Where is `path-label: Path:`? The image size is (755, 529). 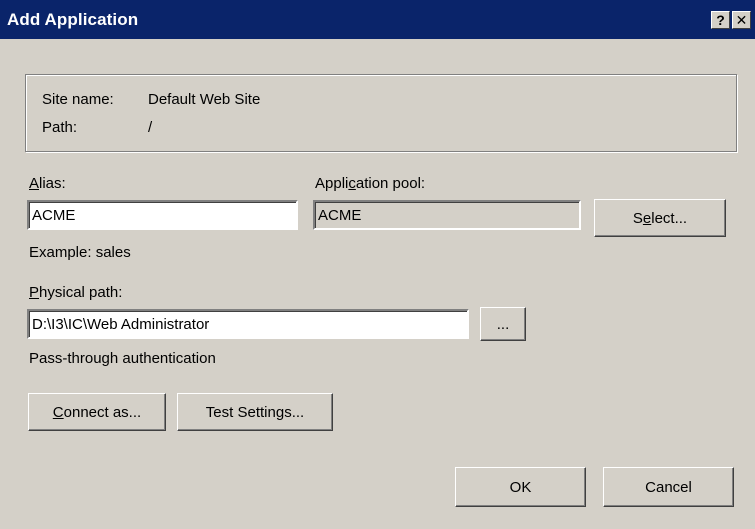
path-label: Path: is located at coordinates (60, 127).